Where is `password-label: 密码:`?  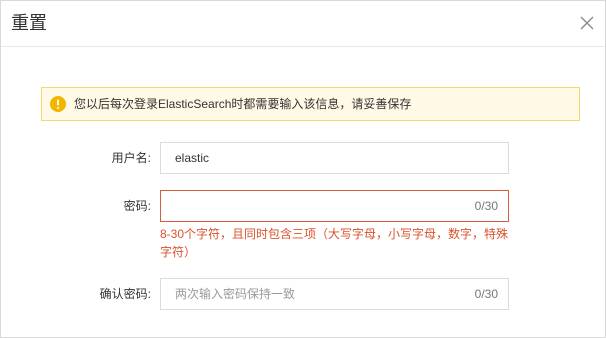
password-label: 密码: is located at coordinates (137, 206).